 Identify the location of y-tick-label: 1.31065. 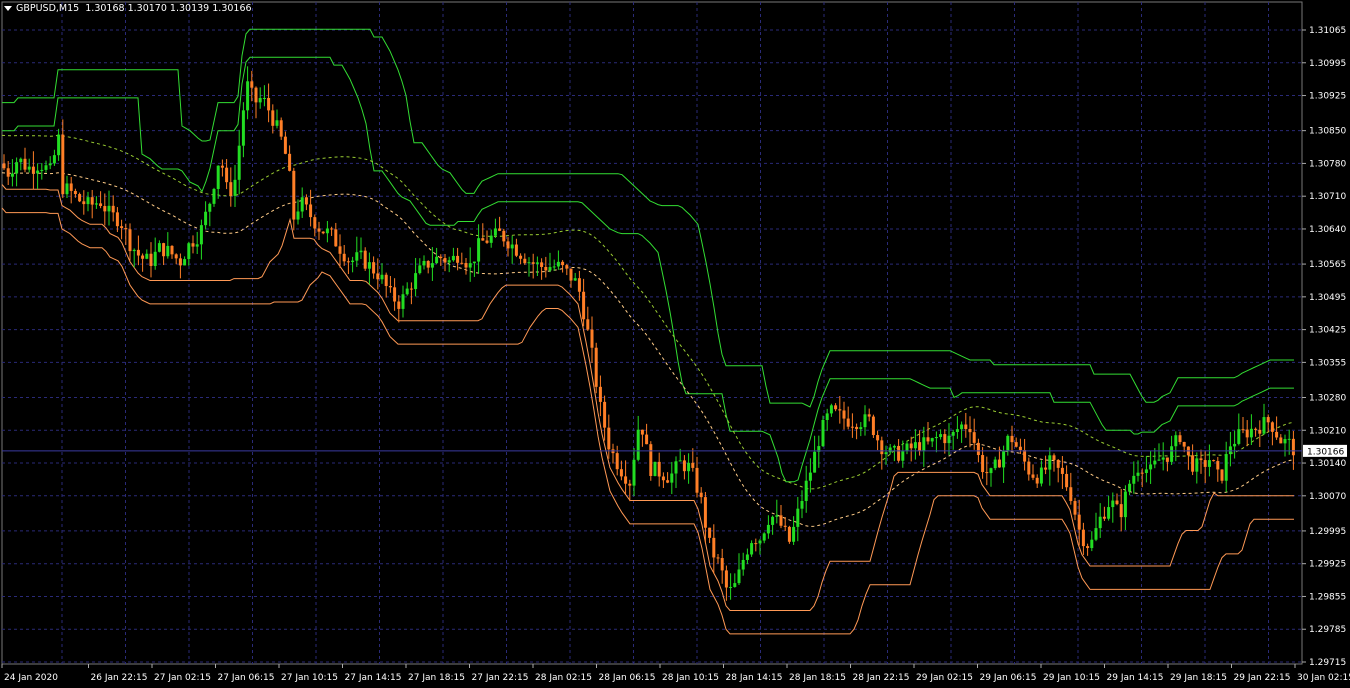
(1327, 31).